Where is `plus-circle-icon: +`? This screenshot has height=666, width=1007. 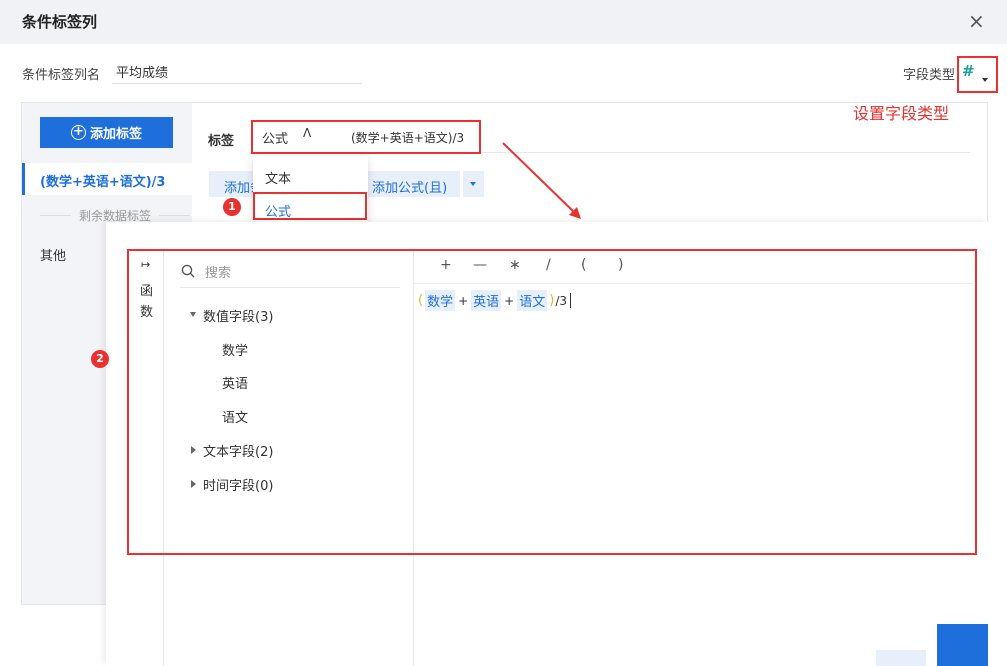
plus-circle-icon: + is located at coordinates (78, 132).